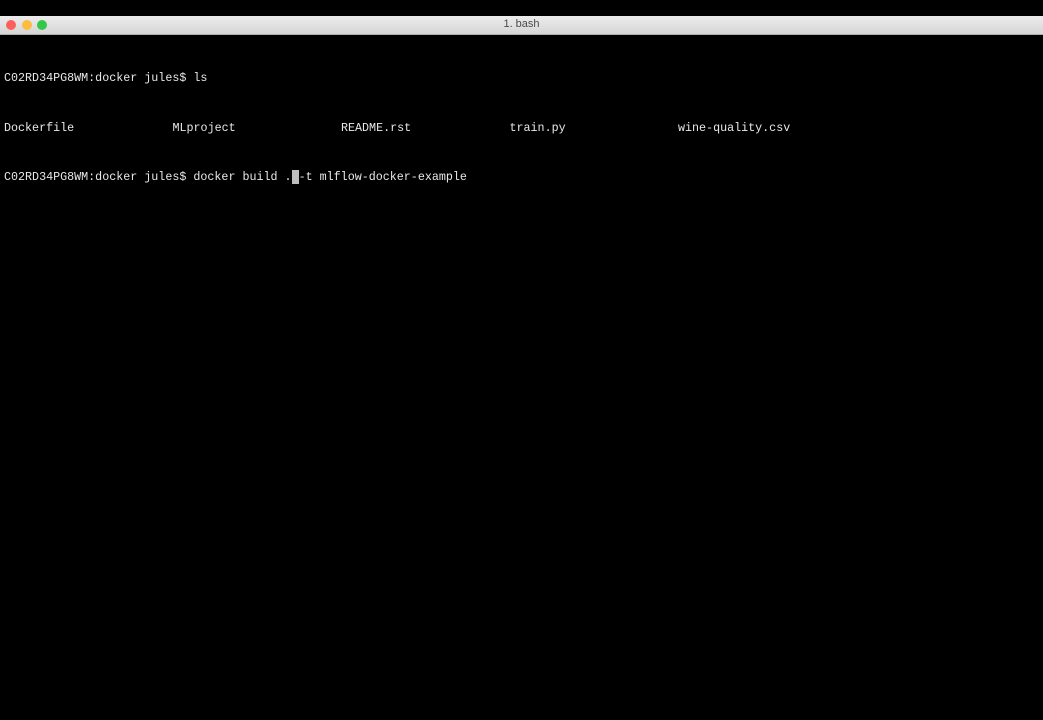 This screenshot has width=1043, height=720. Describe the element at coordinates (734, 127) in the screenshot. I see `file-item: wine-quality.csv` at that location.